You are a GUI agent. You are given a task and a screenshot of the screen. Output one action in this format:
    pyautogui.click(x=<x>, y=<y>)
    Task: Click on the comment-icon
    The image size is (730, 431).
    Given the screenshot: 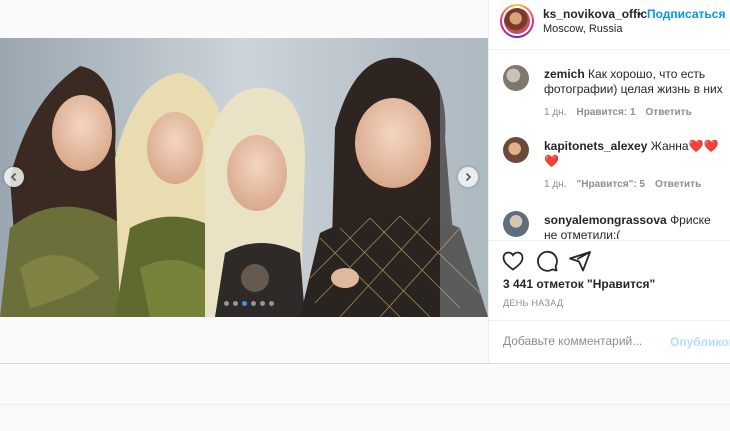 What is the action you would take?
    pyautogui.click(x=547, y=261)
    